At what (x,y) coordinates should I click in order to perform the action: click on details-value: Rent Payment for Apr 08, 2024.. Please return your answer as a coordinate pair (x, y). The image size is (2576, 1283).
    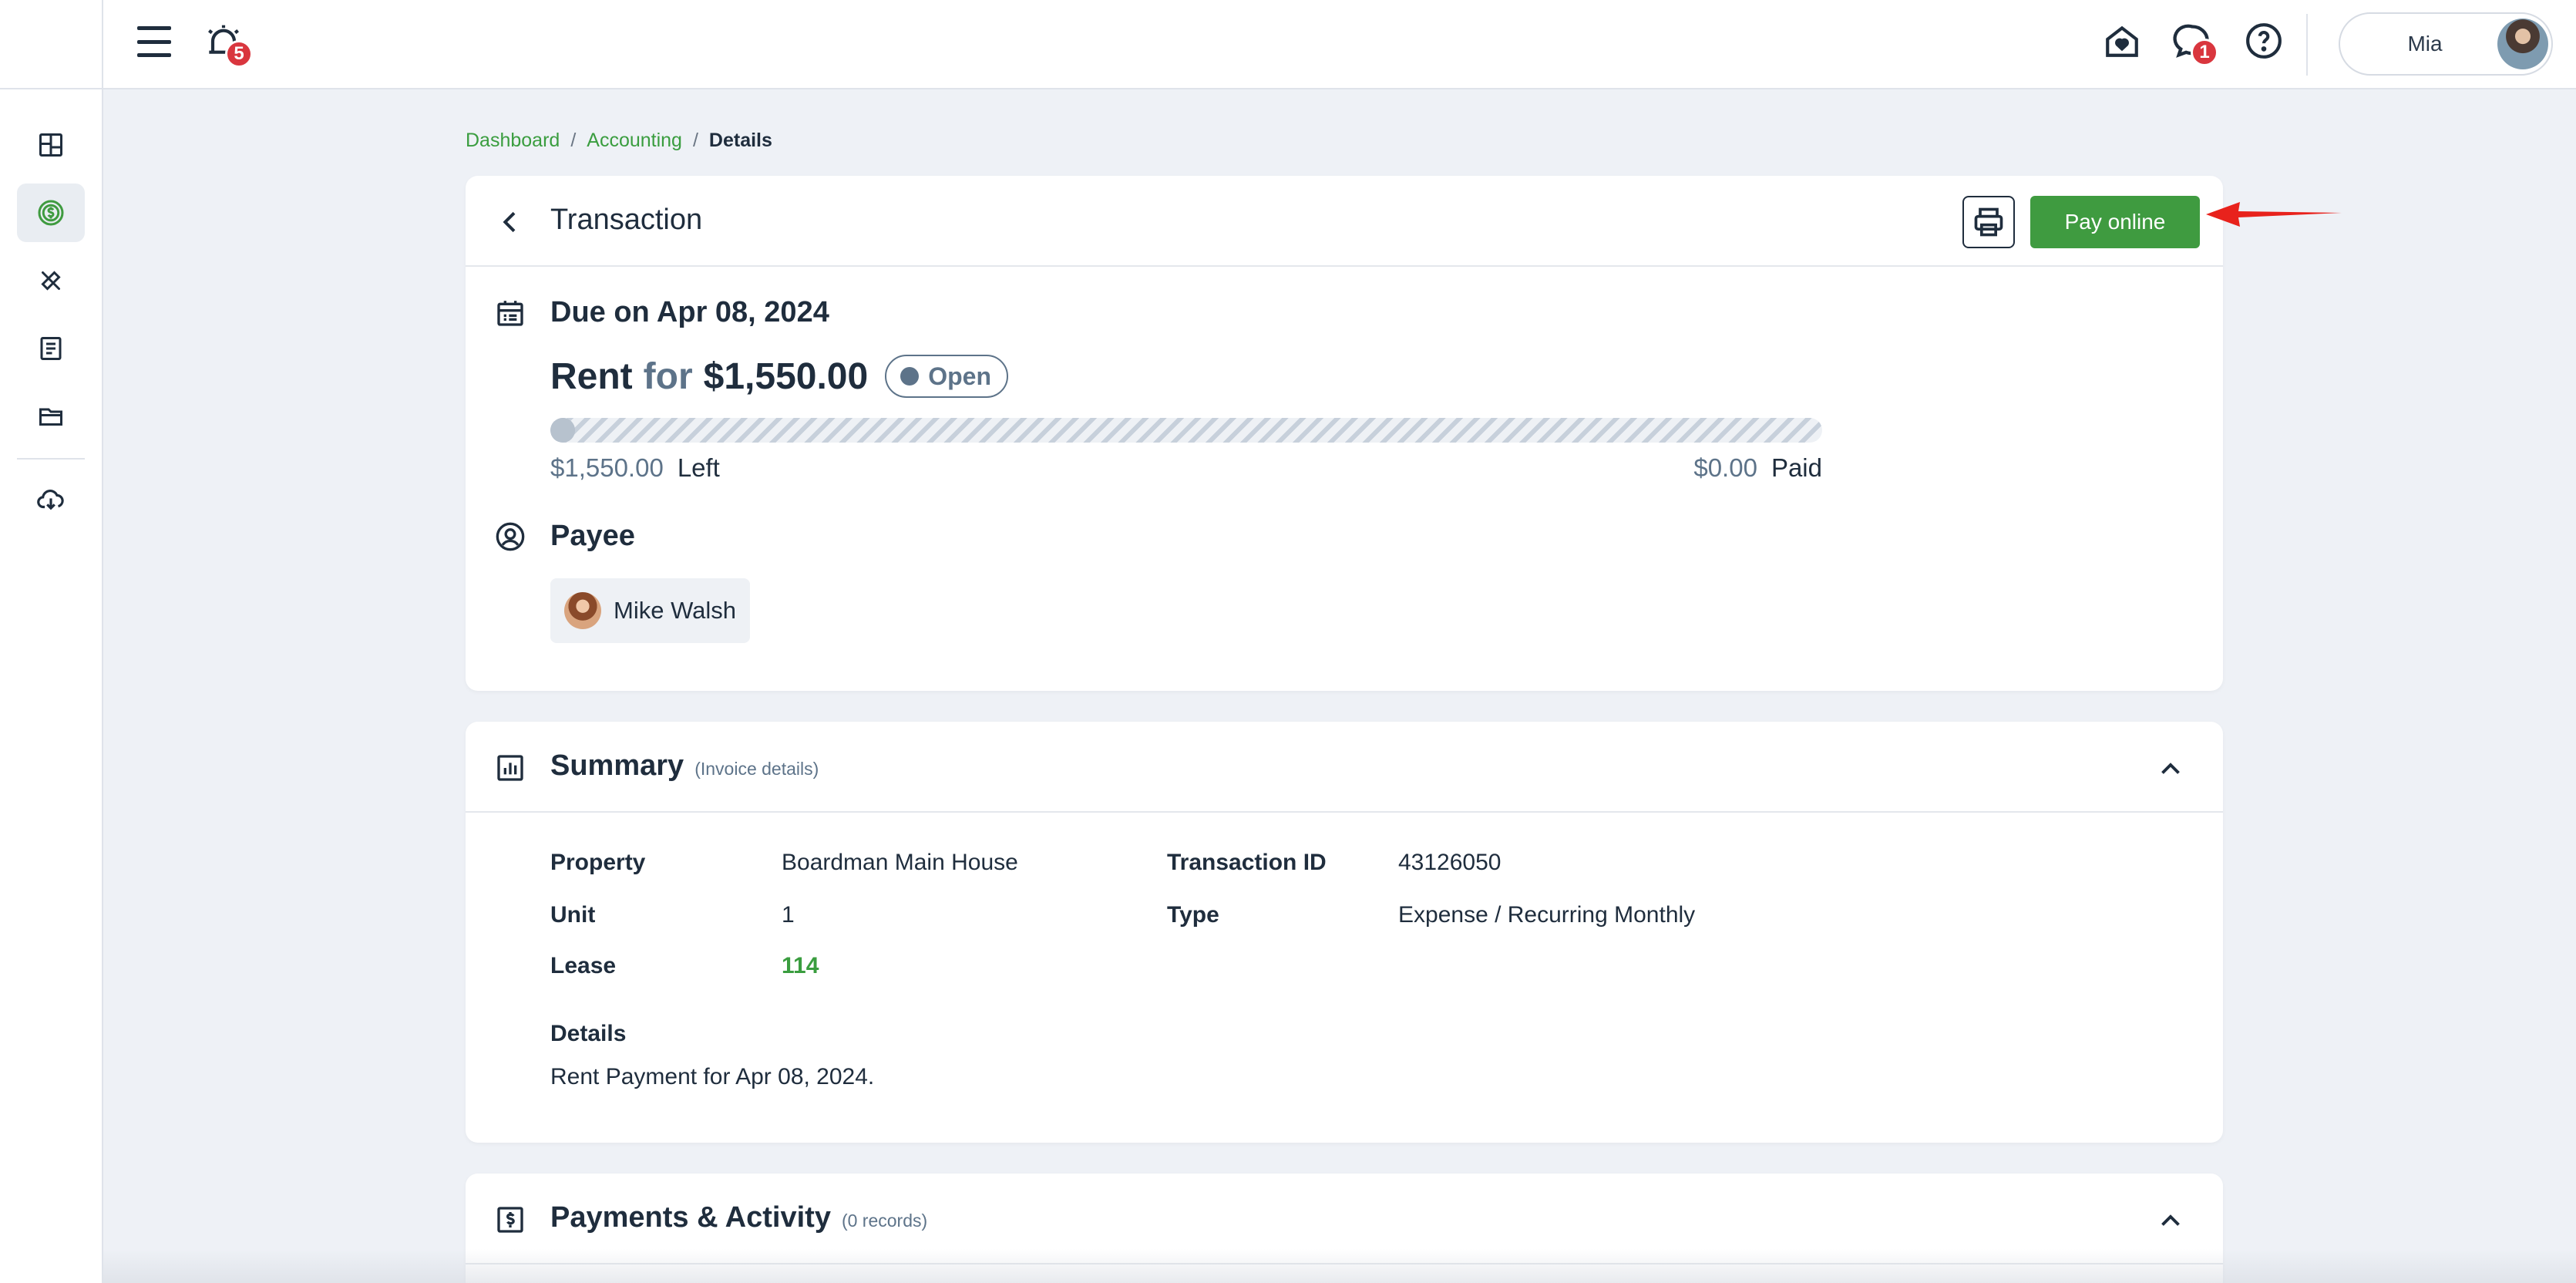
    Looking at the image, I should click on (712, 1076).